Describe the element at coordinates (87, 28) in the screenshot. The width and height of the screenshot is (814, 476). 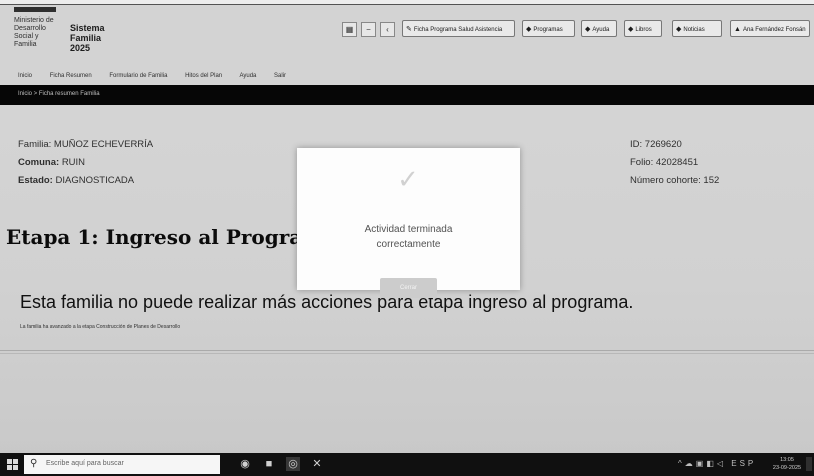
I see `brand-line: Sistema` at that location.